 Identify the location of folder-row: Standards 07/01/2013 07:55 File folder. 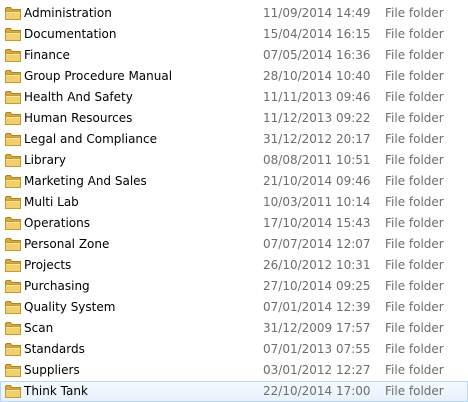
(234, 349).